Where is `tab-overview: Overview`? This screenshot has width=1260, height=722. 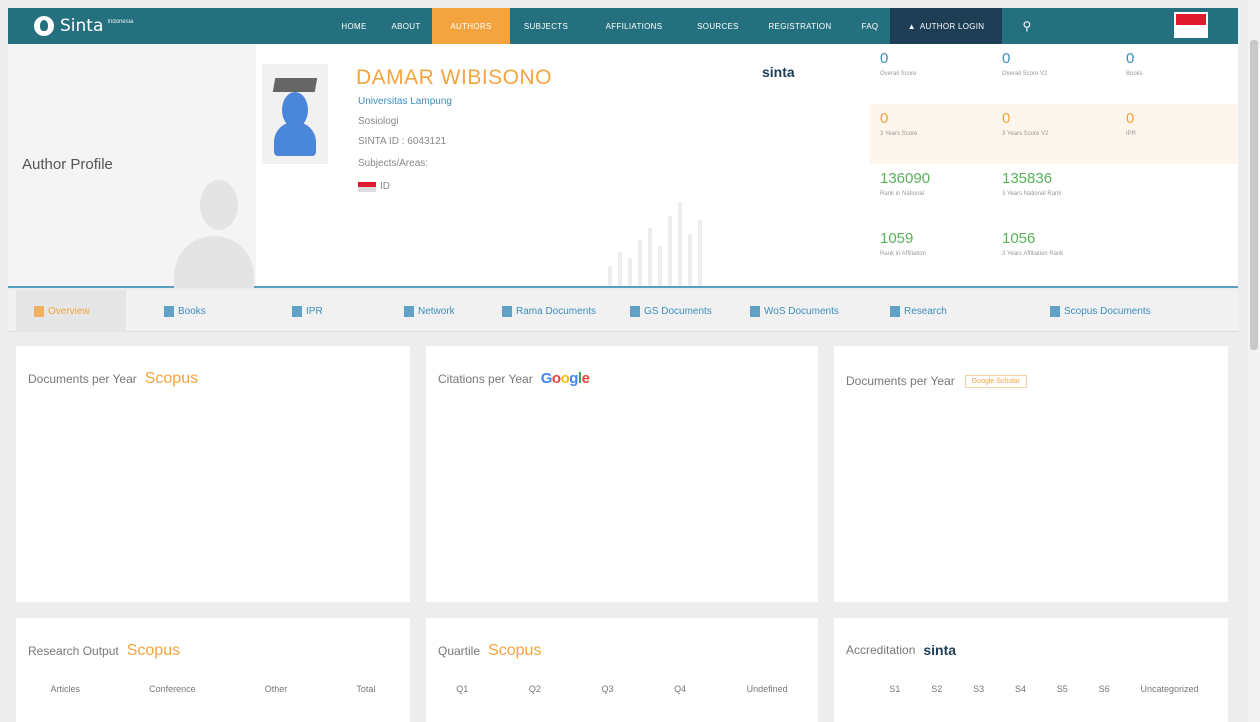 tab-overview: Overview is located at coordinates (71, 311).